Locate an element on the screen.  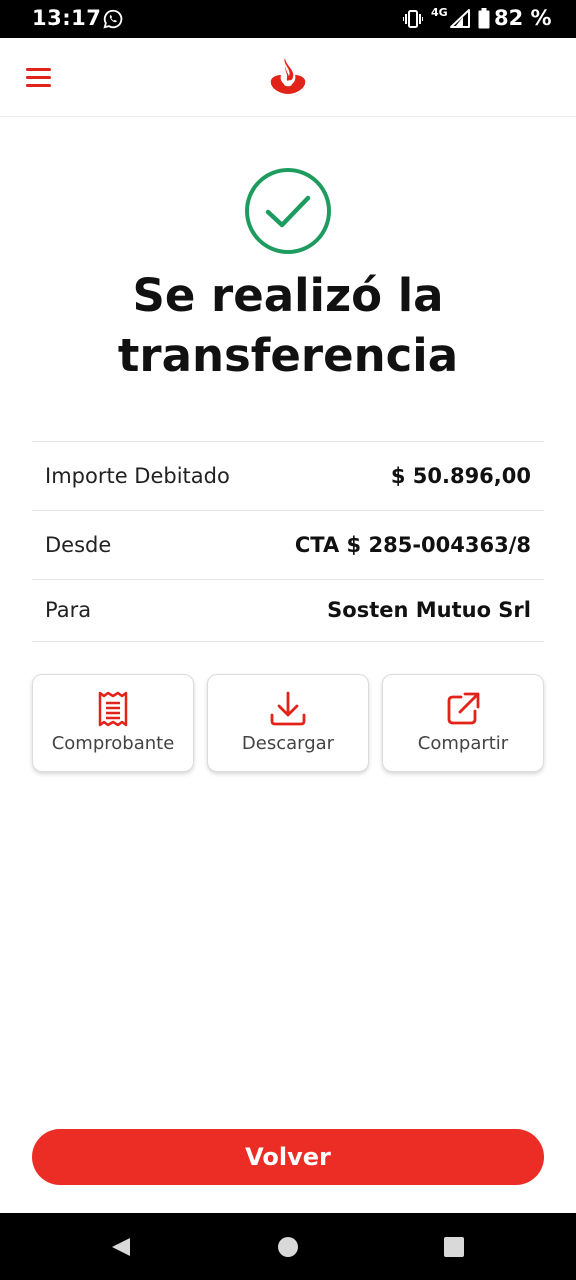
app-header is located at coordinates (288, 77).